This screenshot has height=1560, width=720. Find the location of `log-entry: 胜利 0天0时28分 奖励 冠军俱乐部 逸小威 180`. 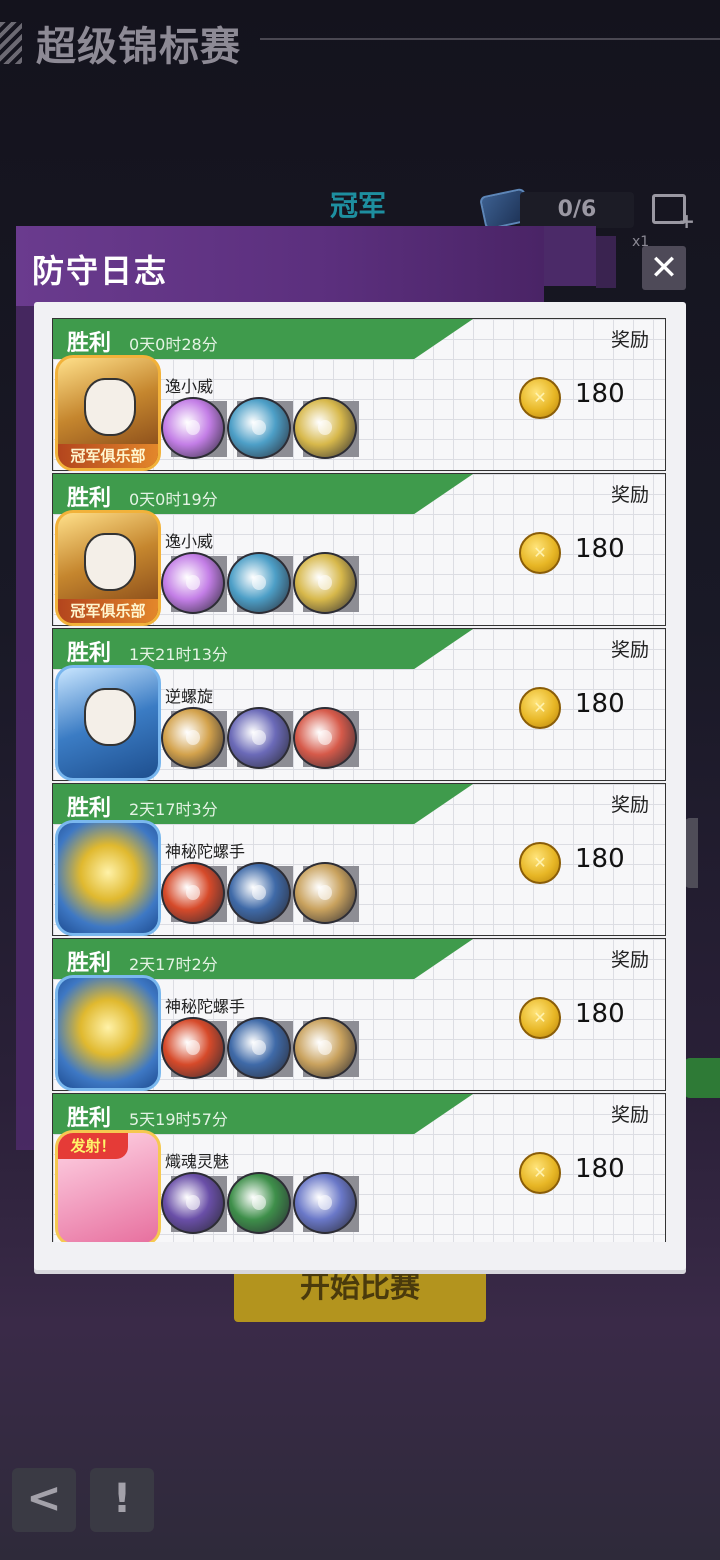

log-entry: 胜利 0天0时28分 奖励 冠军俱乐部 逸小威 180 is located at coordinates (359, 394).